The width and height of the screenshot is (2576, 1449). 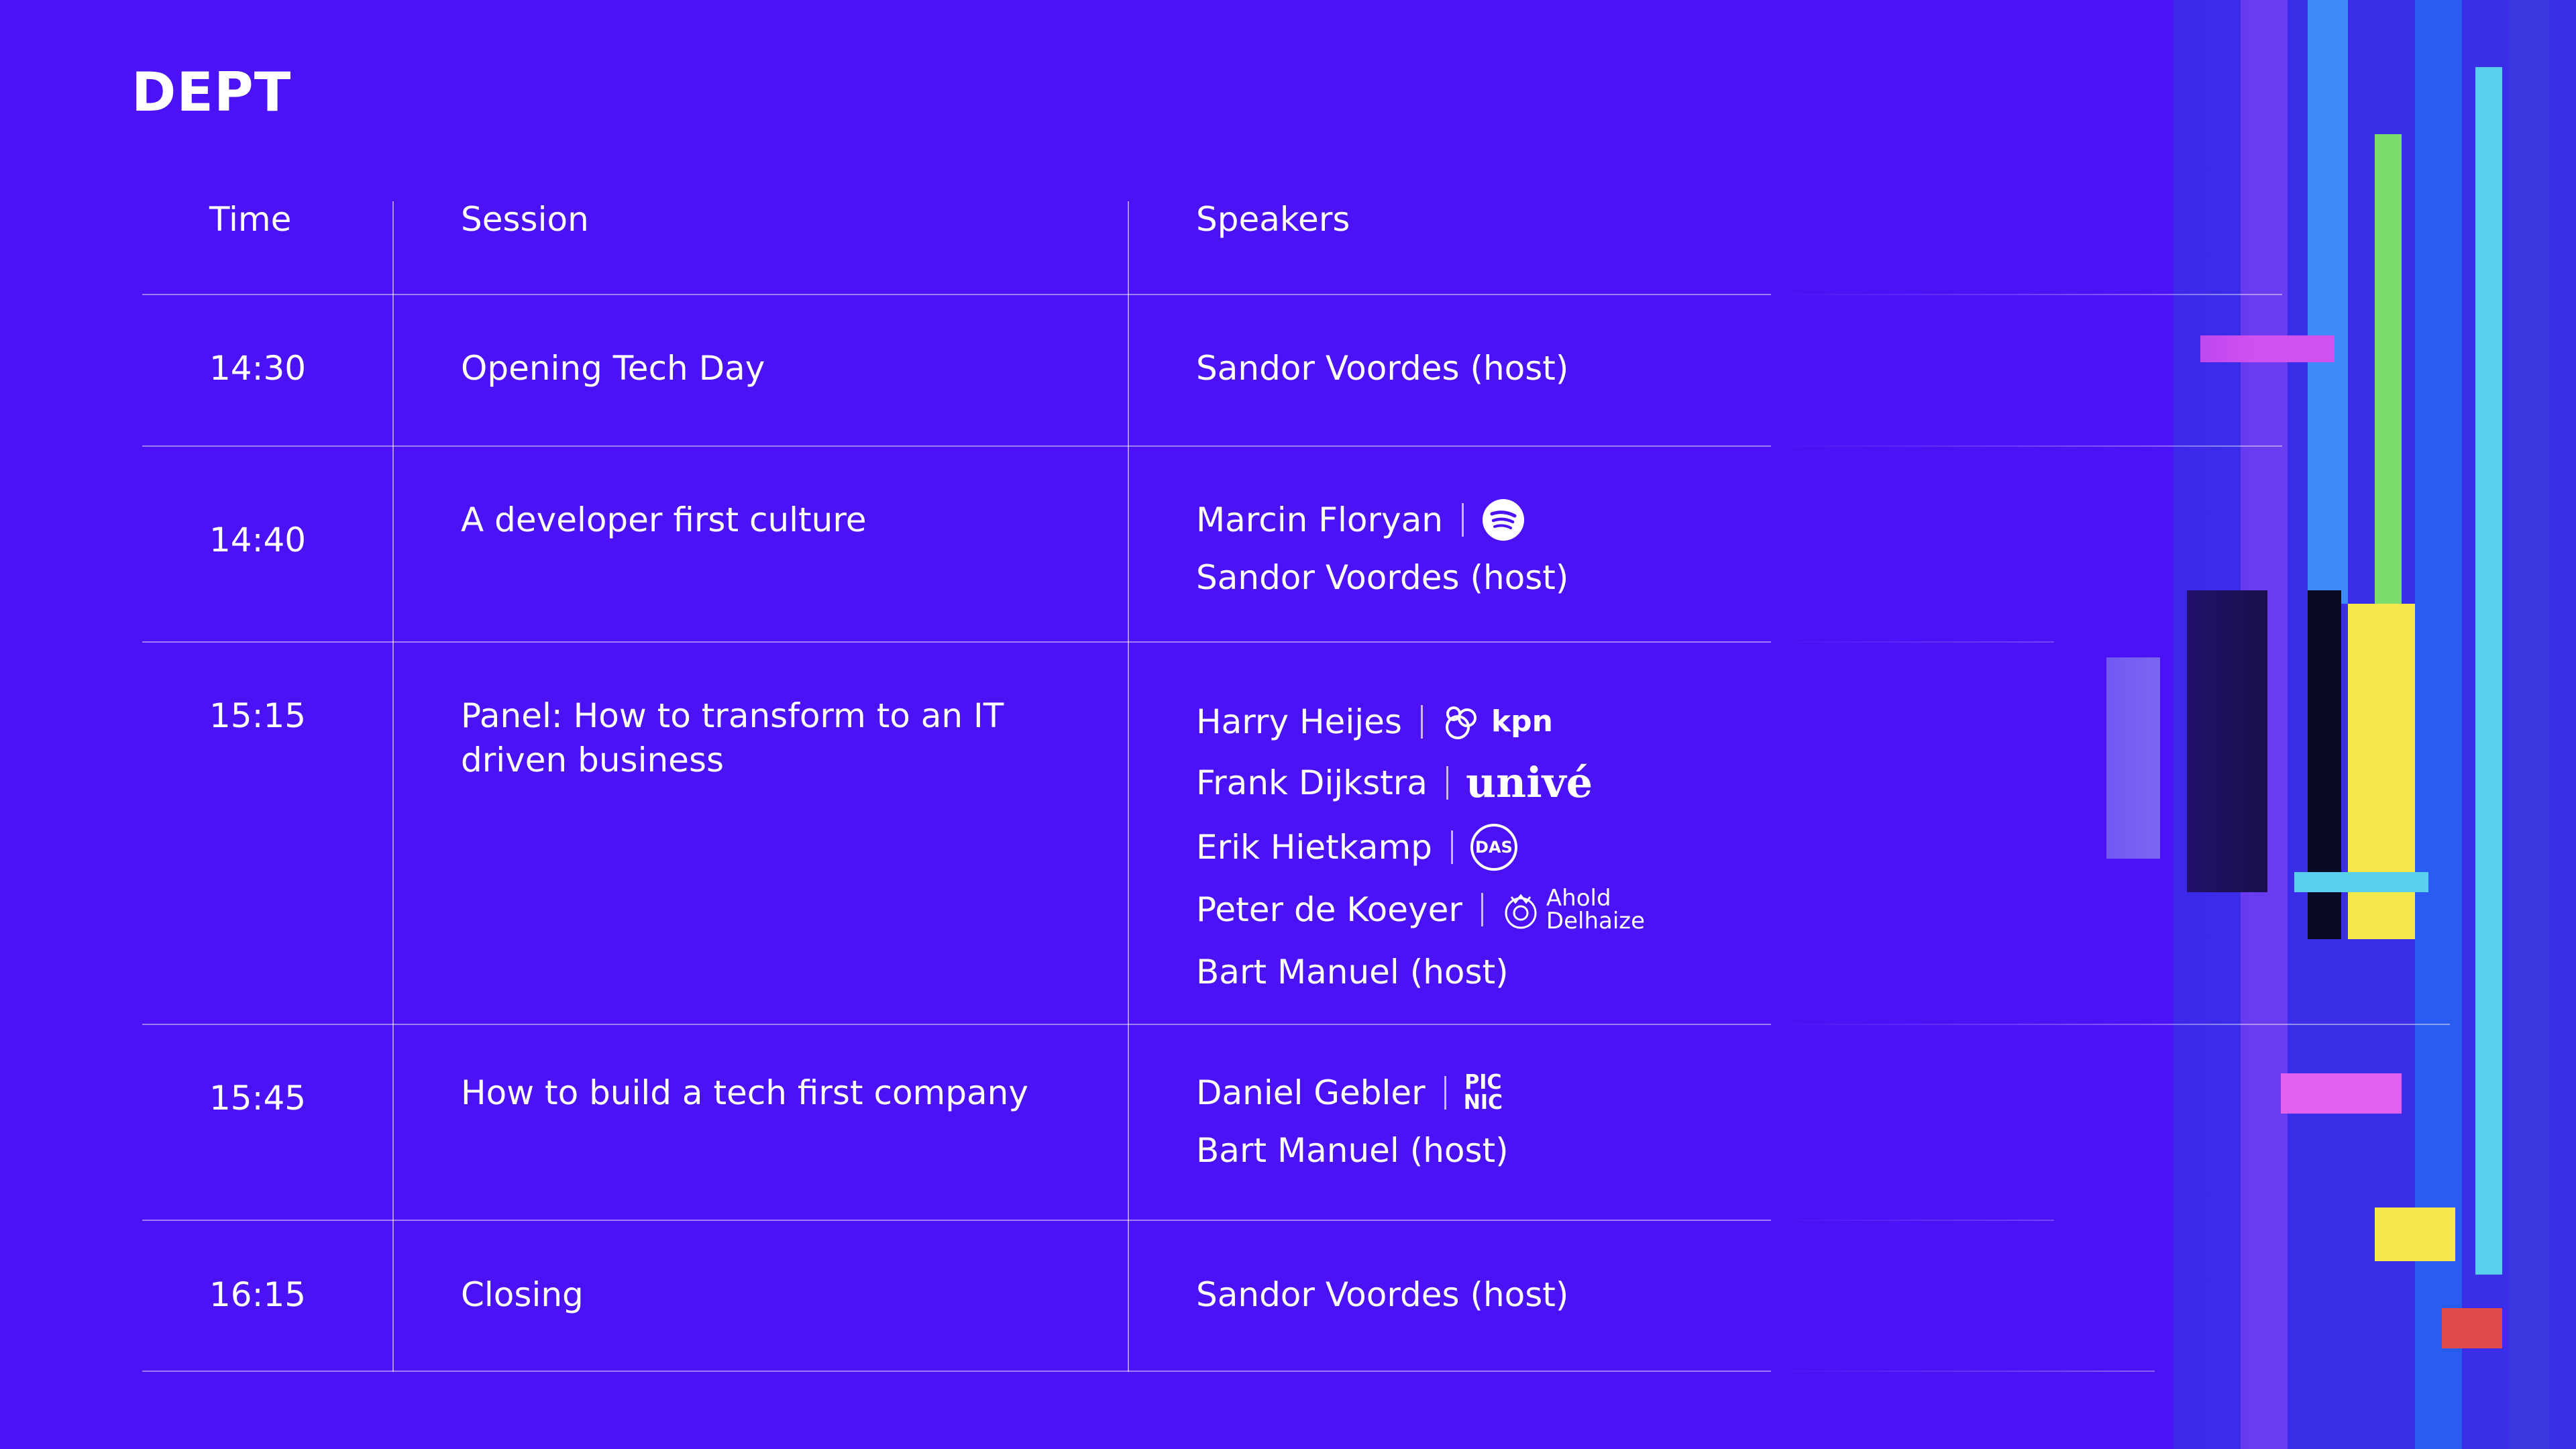 What do you see at coordinates (1299, 721) in the screenshot?
I see `speaker-name: Harry Heijes` at bounding box center [1299, 721].